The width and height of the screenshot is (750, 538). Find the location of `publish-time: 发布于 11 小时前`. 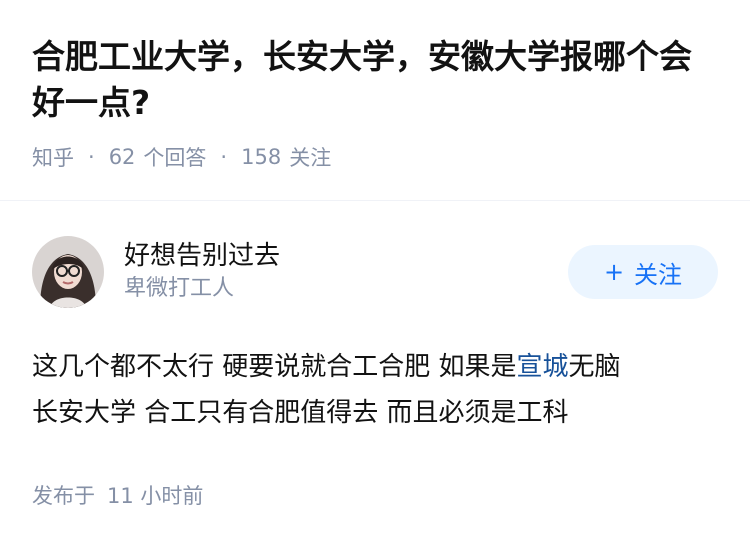

publish-time: 发布于 11 小时前 is located at coordinates (375, 495).